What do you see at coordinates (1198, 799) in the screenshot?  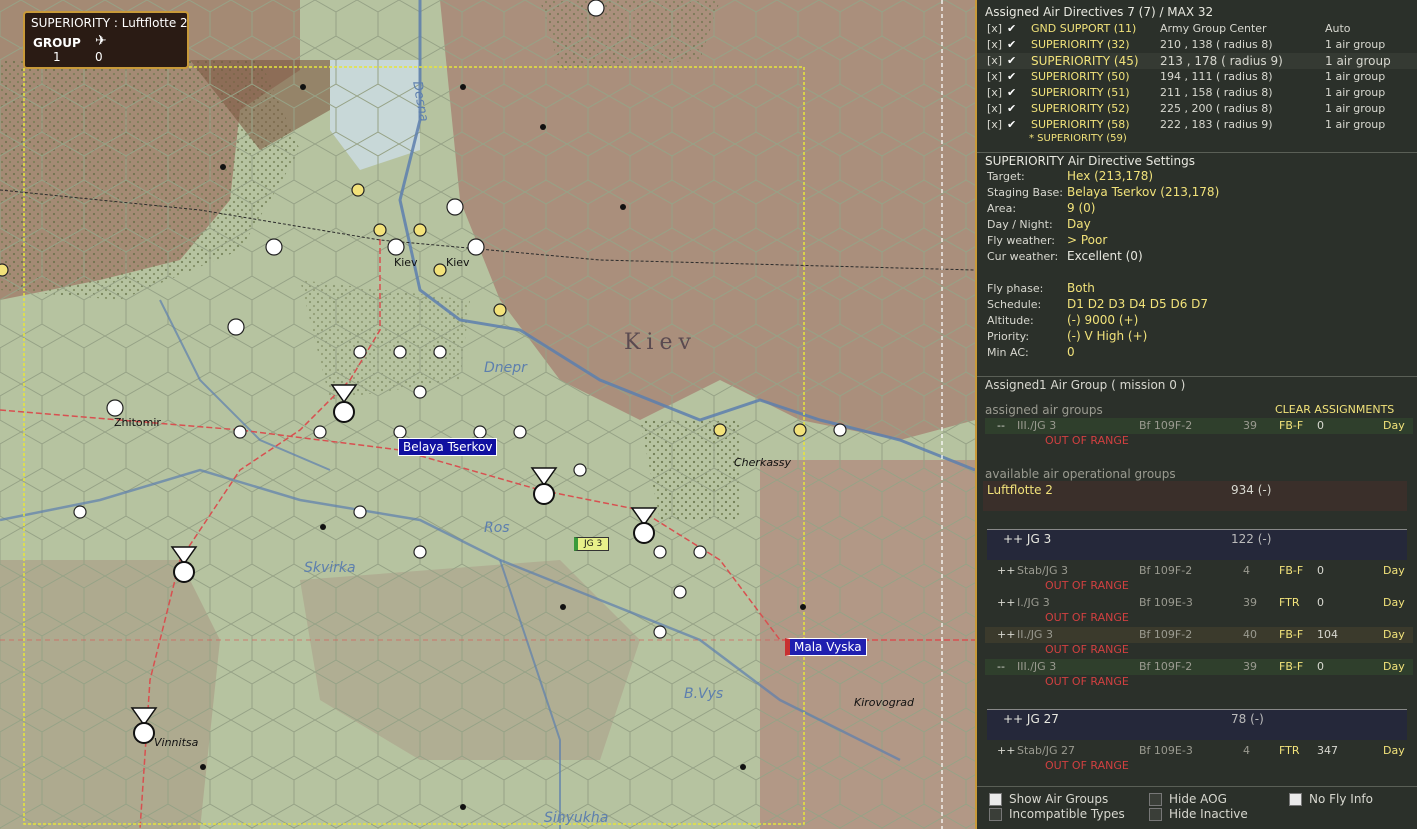 I see `hide-aog-label: Hide AOG` at bounding box center [1198, 799].